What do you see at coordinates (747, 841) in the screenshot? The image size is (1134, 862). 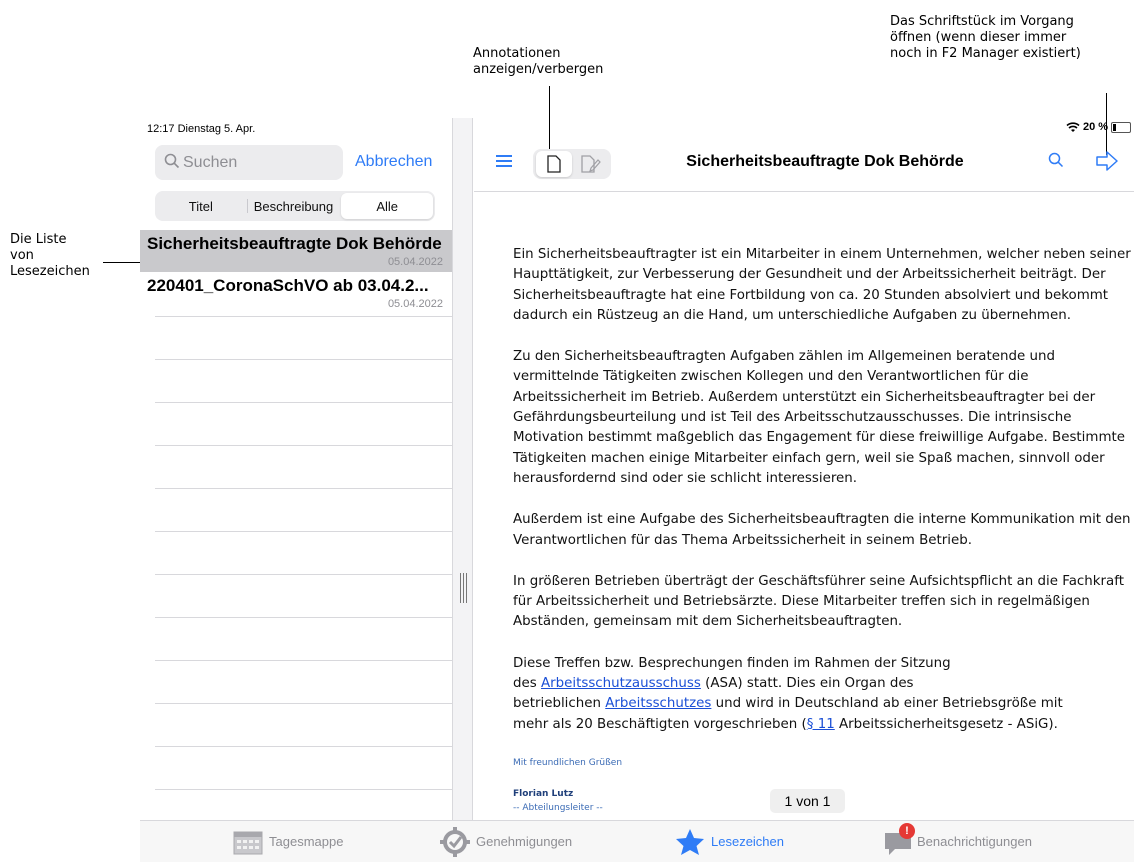 I see `tab-label: Lesezeichen` at bounding box center [747, 841].